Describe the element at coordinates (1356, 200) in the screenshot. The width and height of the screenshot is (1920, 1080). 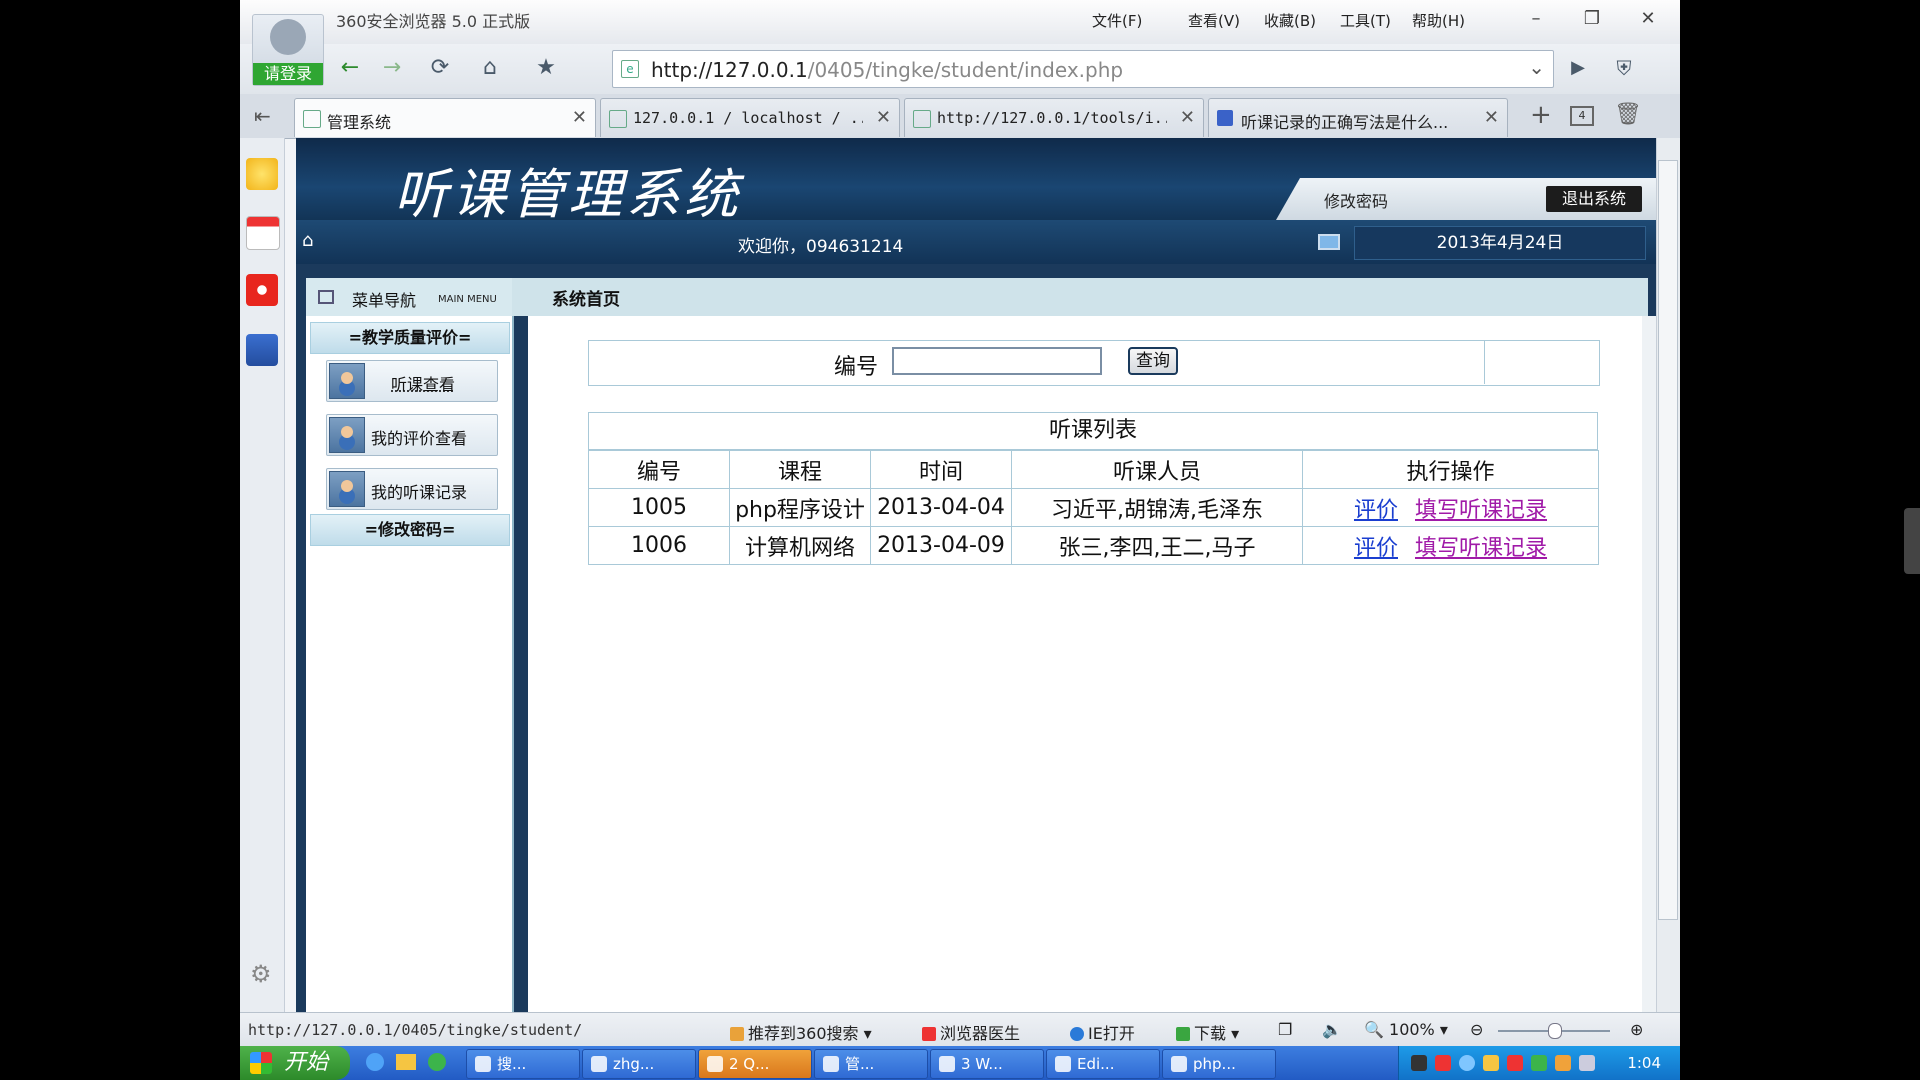
I see `change-password-link: 修改密码` at that location.